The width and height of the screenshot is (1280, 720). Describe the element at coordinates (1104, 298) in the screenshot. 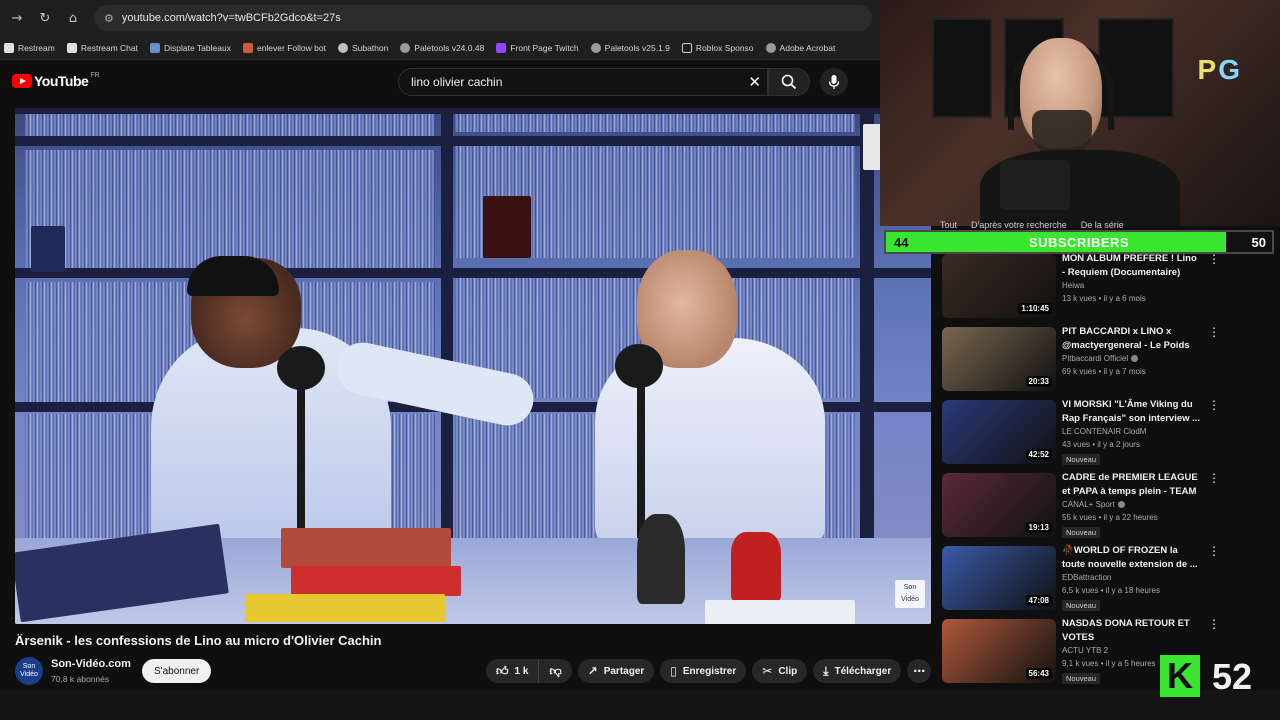

I see `recommendation-meta: 13 k vues • il y a 6 mois` at that location.